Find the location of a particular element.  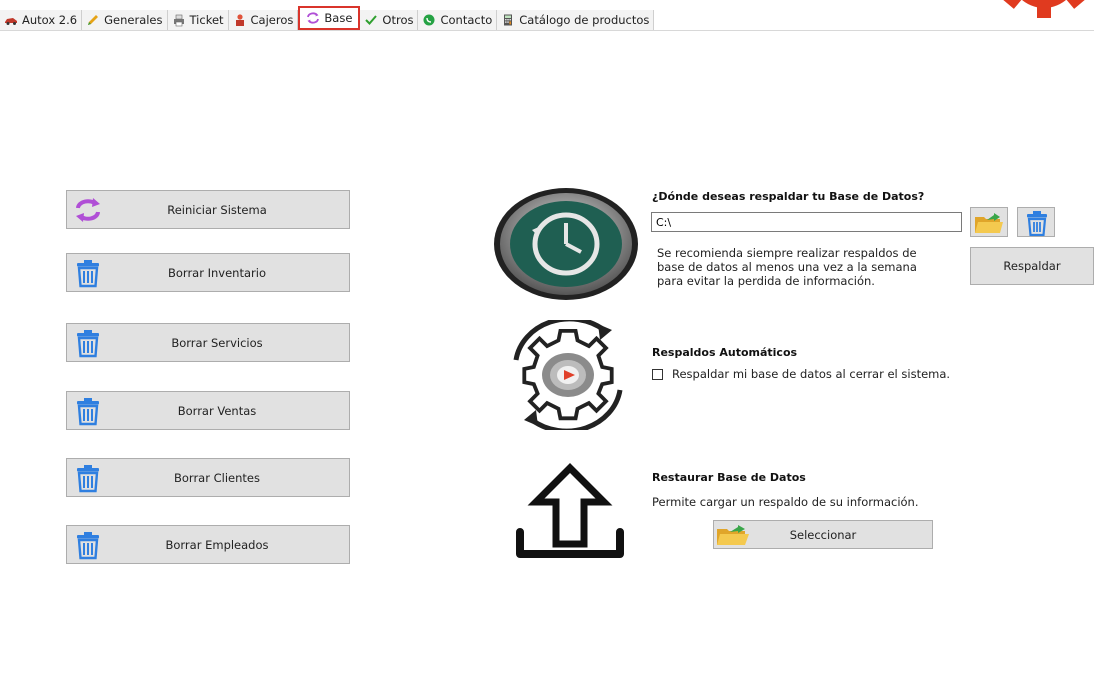

button-label: Borrar Empleados is located at coordinates (217, 544).